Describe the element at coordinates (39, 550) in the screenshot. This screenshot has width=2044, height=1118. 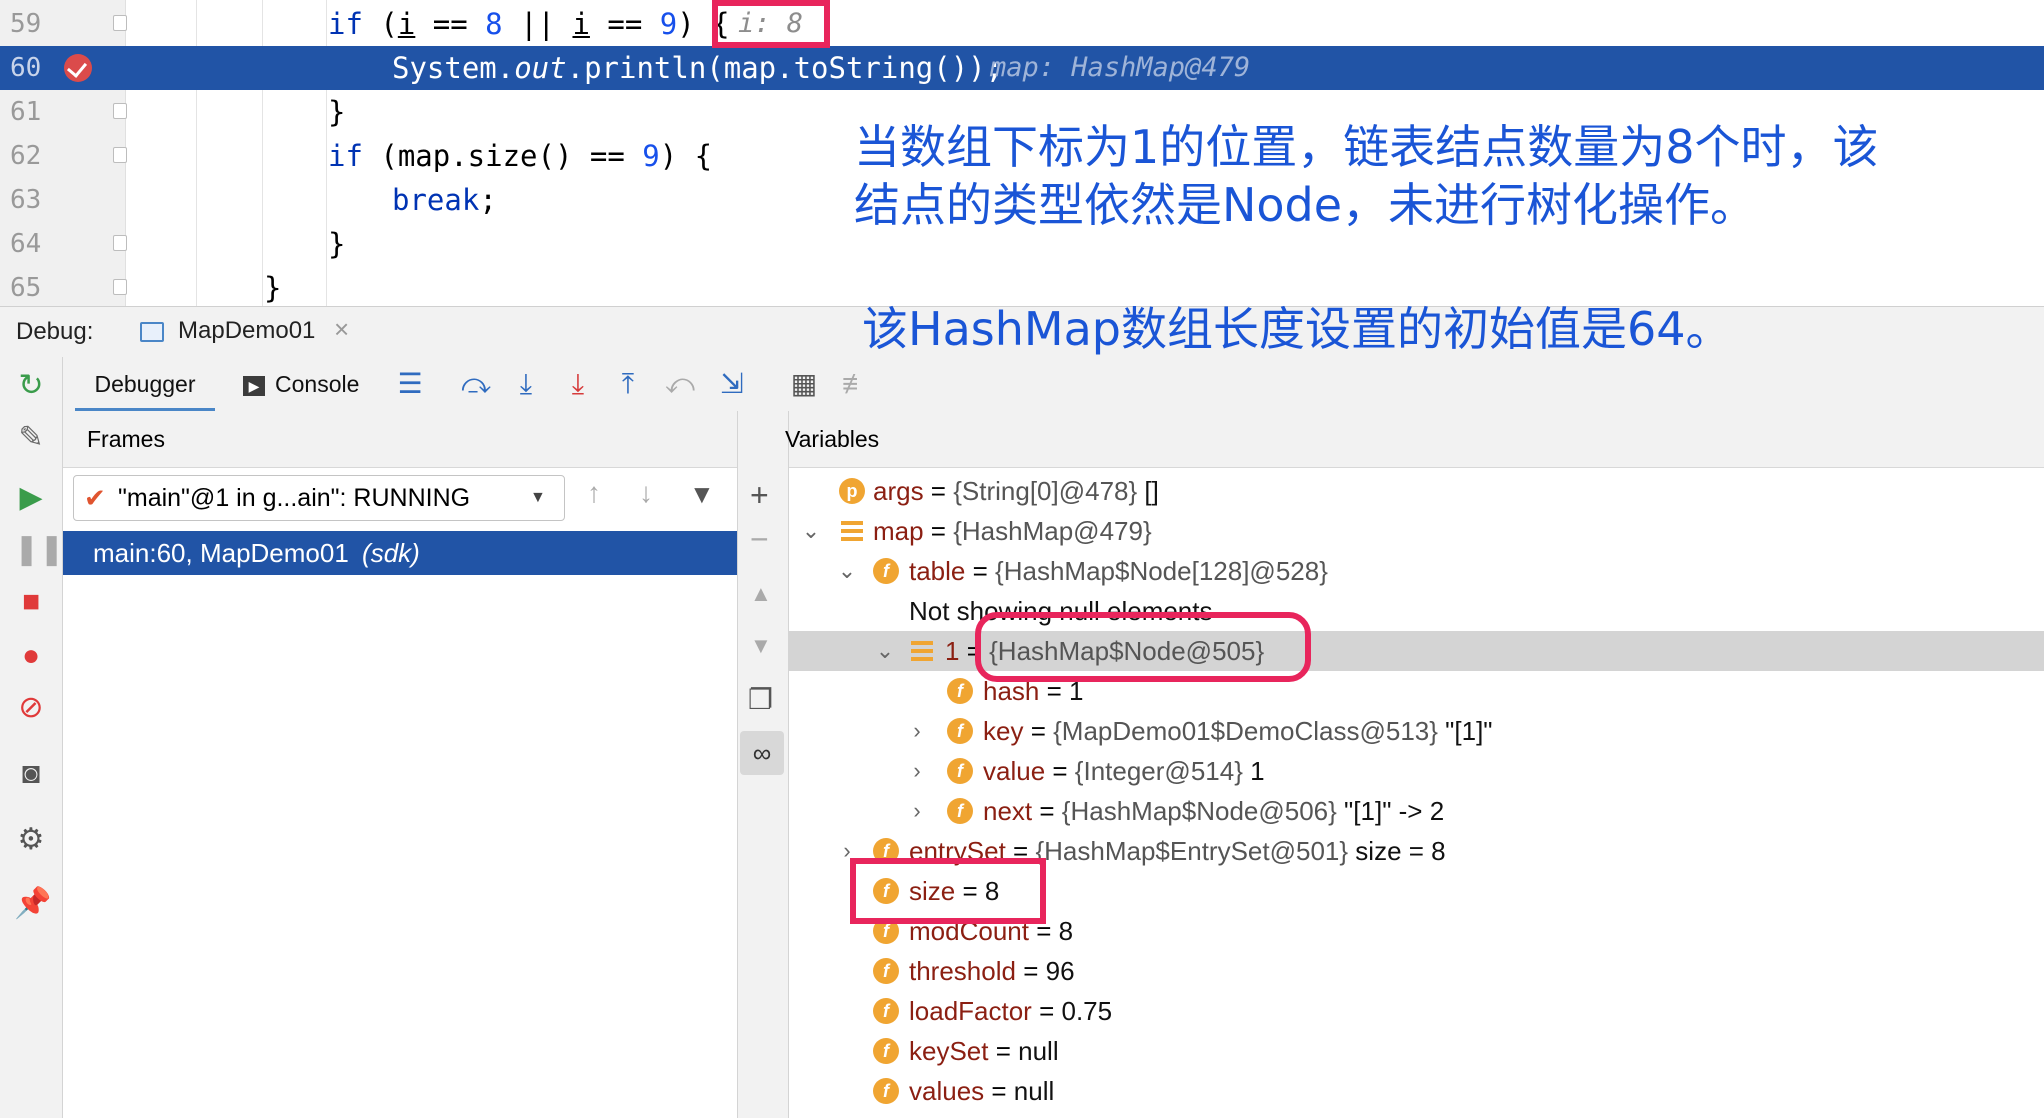
I see `pause-icon: ❚❚` at that location.